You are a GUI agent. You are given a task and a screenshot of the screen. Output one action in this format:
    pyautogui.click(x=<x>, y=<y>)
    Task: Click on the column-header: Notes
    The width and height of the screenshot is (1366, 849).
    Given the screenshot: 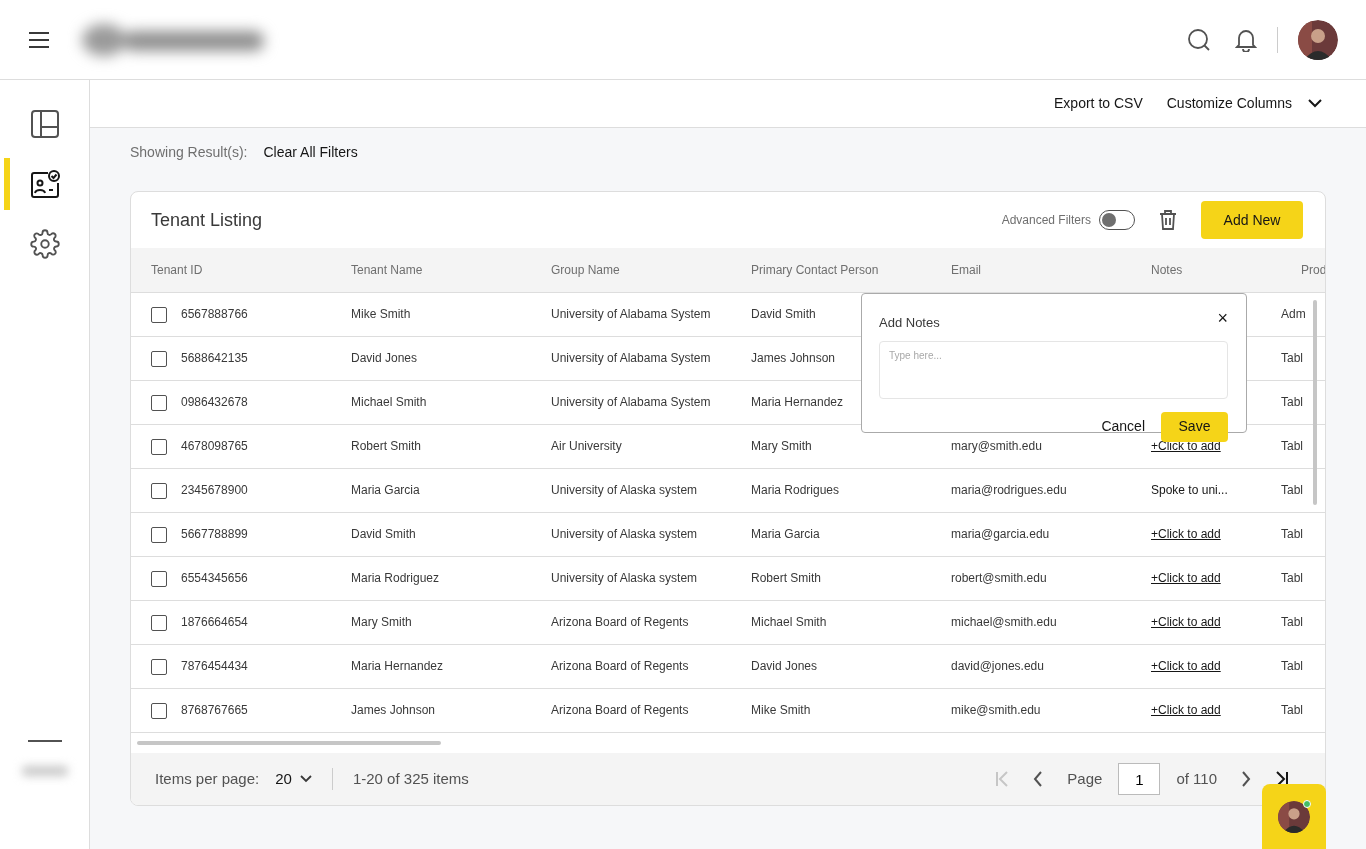 What is the action you would take?
    pyautogui.click(x=1167, y=269)
    